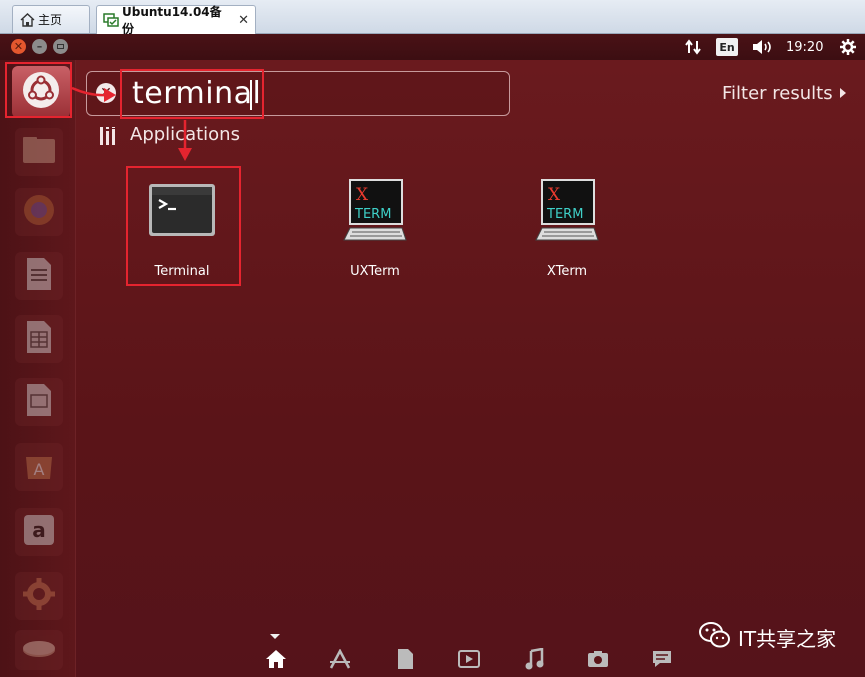 The image size is (865, 677). I want to click on video-lens-icon, so click(469, 659).